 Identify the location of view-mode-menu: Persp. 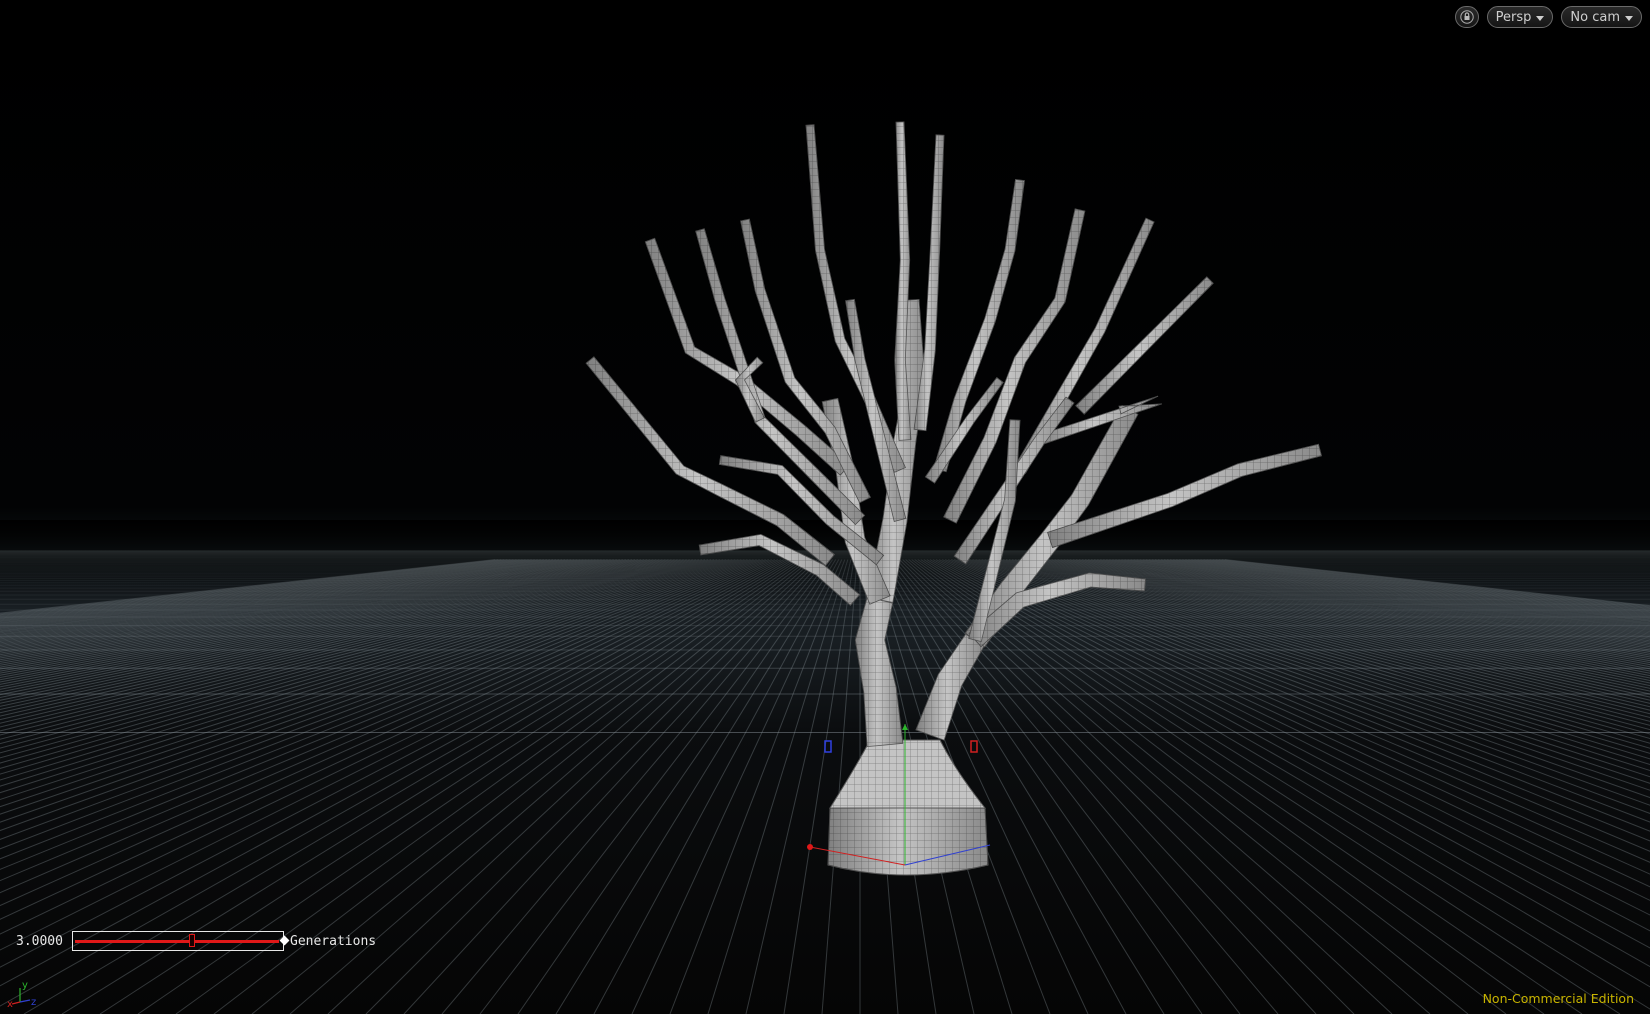
(1520, 17).